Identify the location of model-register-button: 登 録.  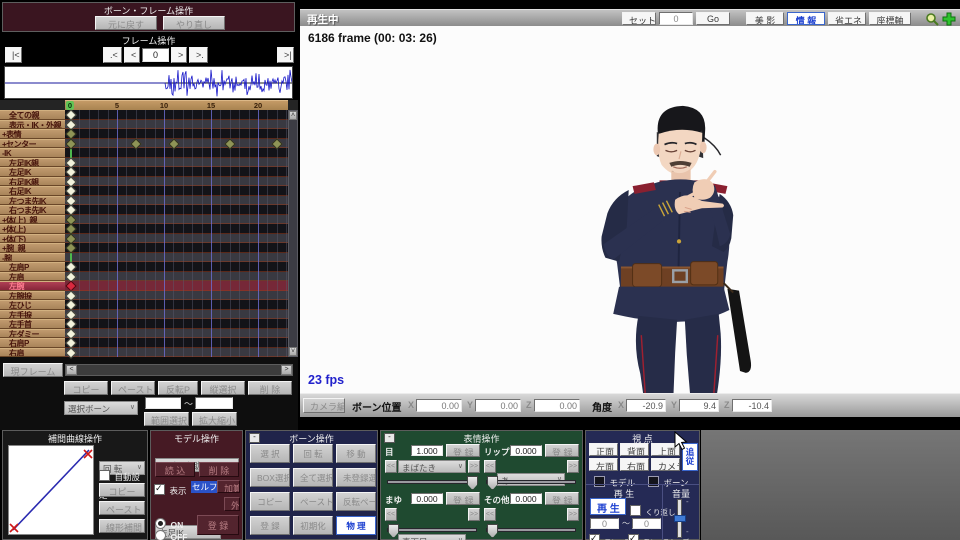
(218, 525).